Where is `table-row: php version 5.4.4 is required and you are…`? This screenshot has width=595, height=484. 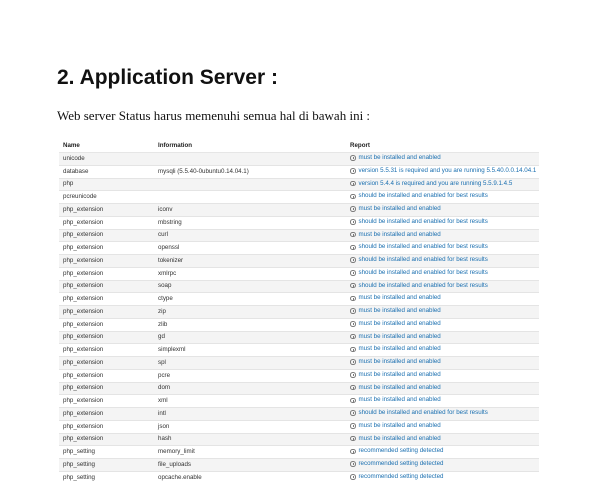
table-row: php version 5.4.4 is required and you are… is located at coordinates (299, 184).